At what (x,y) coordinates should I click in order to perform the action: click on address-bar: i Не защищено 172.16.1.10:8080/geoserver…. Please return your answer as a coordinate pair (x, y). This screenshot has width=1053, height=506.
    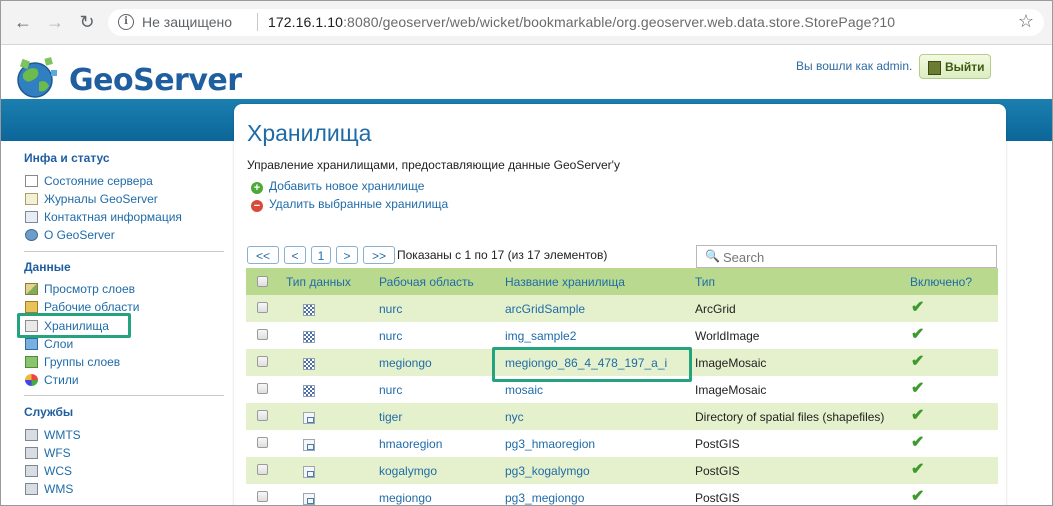
    Looking at the image, I should click on (576, 22).